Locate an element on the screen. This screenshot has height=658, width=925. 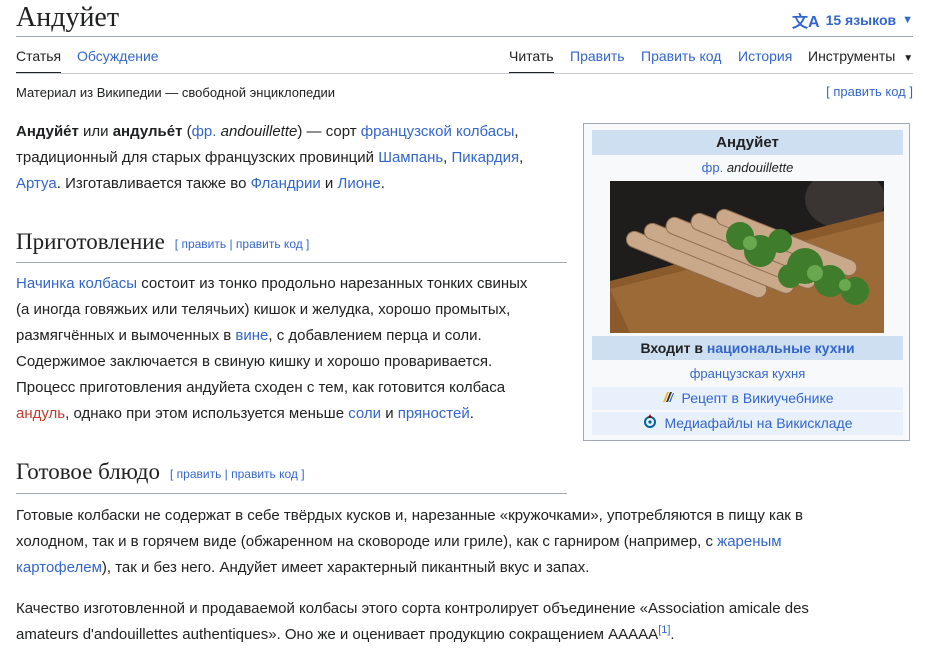
infobox-cuisine: французская кухня is located at coordinates (747, 374).